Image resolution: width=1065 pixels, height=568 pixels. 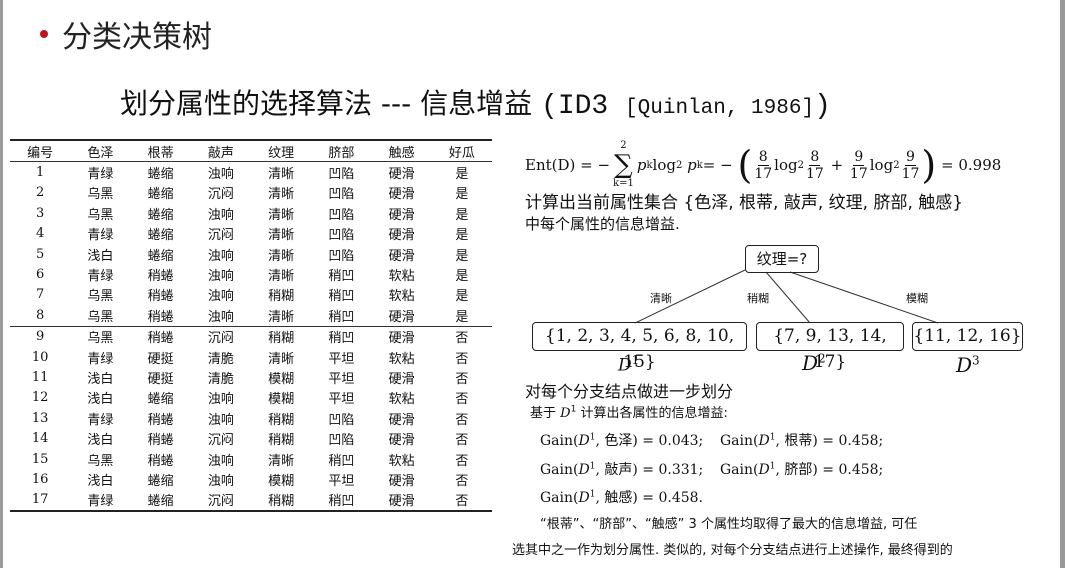 I want to click on d-sup: 2, so click(x=822, y=358).